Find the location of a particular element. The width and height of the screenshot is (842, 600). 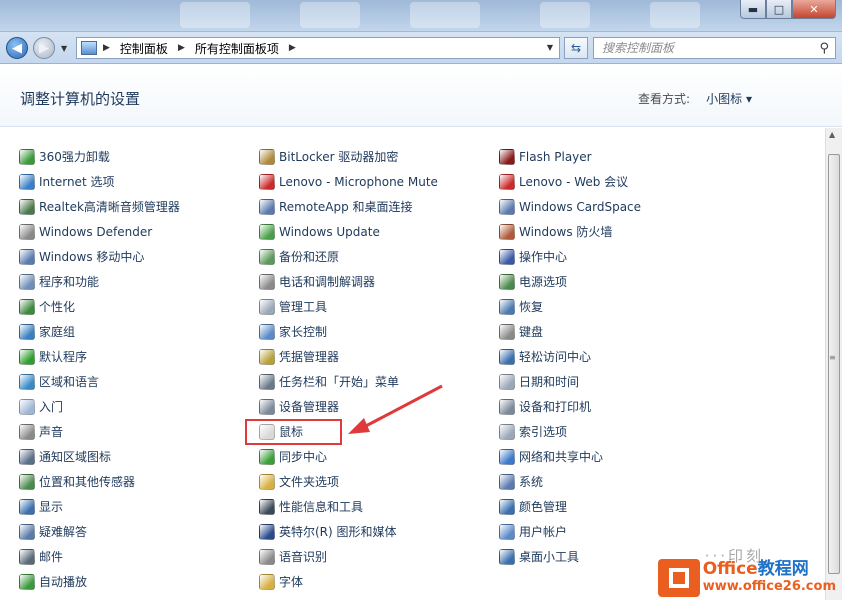

address-dropdown-icon: ▼ is located at coordinates (550, 47).